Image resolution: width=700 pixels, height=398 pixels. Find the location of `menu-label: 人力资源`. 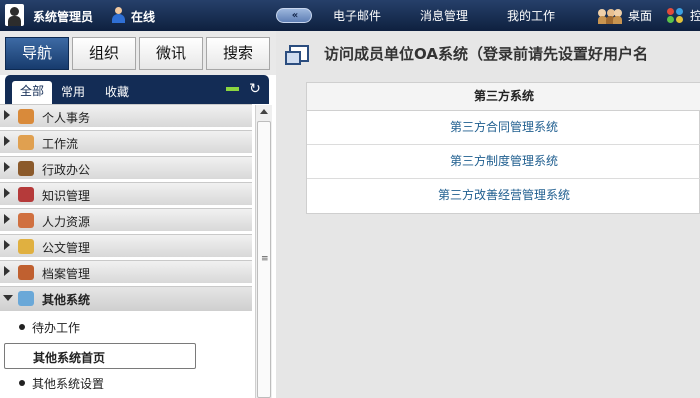

menu-label: 人力资源 is located at coordinates (66, 222).